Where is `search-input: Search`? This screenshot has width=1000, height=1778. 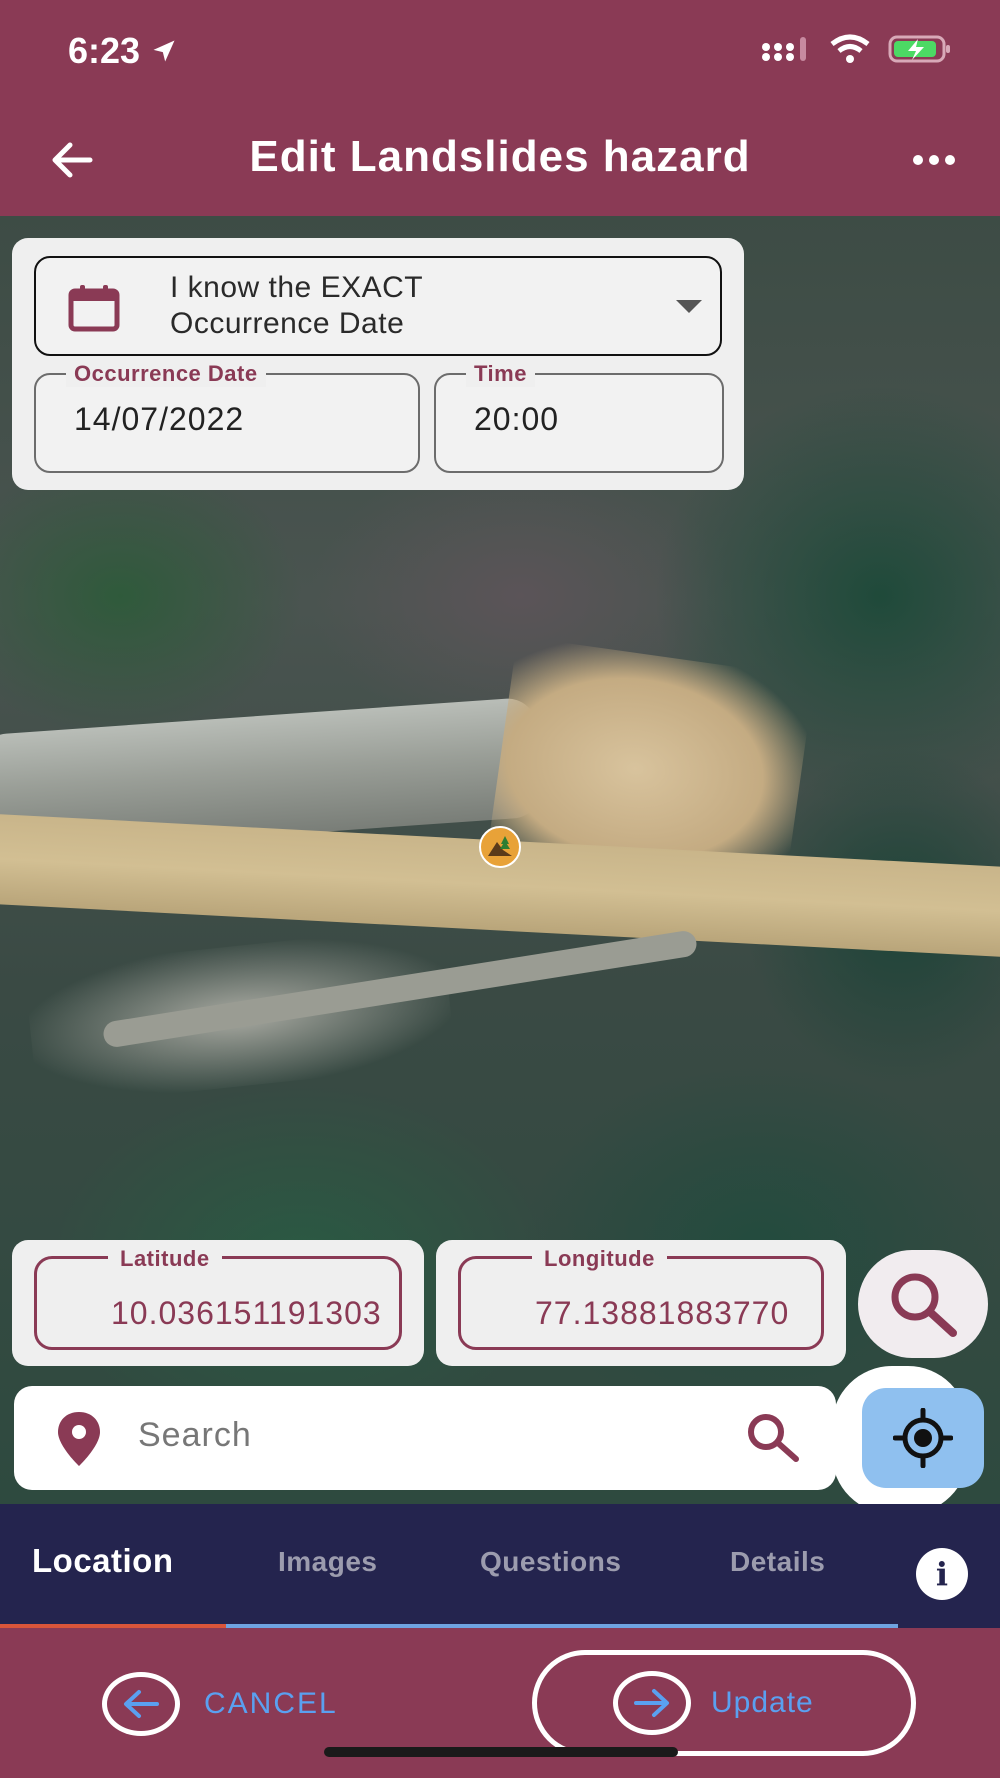 search-input: Search is located at coordinates (195, 1435).